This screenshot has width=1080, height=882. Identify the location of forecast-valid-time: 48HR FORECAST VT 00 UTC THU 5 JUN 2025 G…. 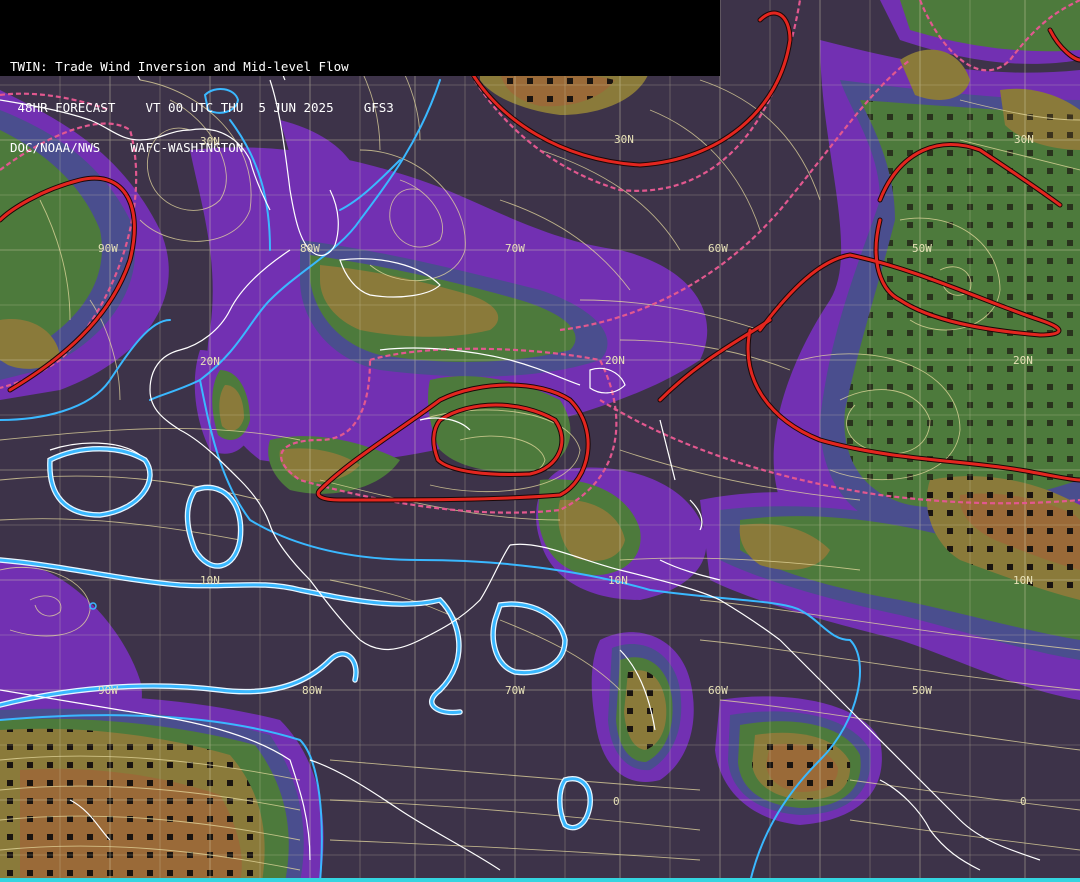
(202, 107).